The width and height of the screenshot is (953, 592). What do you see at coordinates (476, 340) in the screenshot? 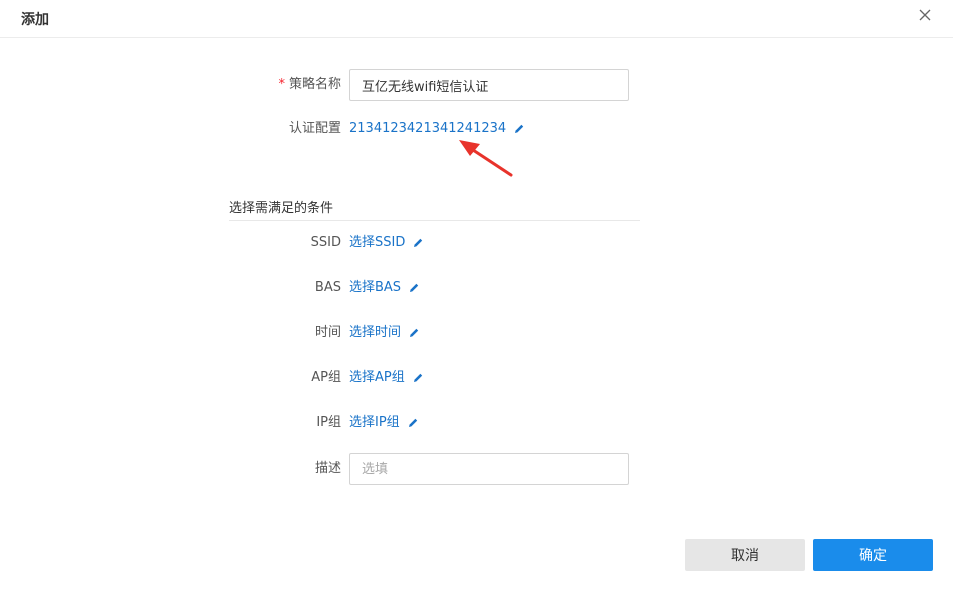
I see `time-row: 时间 选择时间` at bounding box center [476, 340].